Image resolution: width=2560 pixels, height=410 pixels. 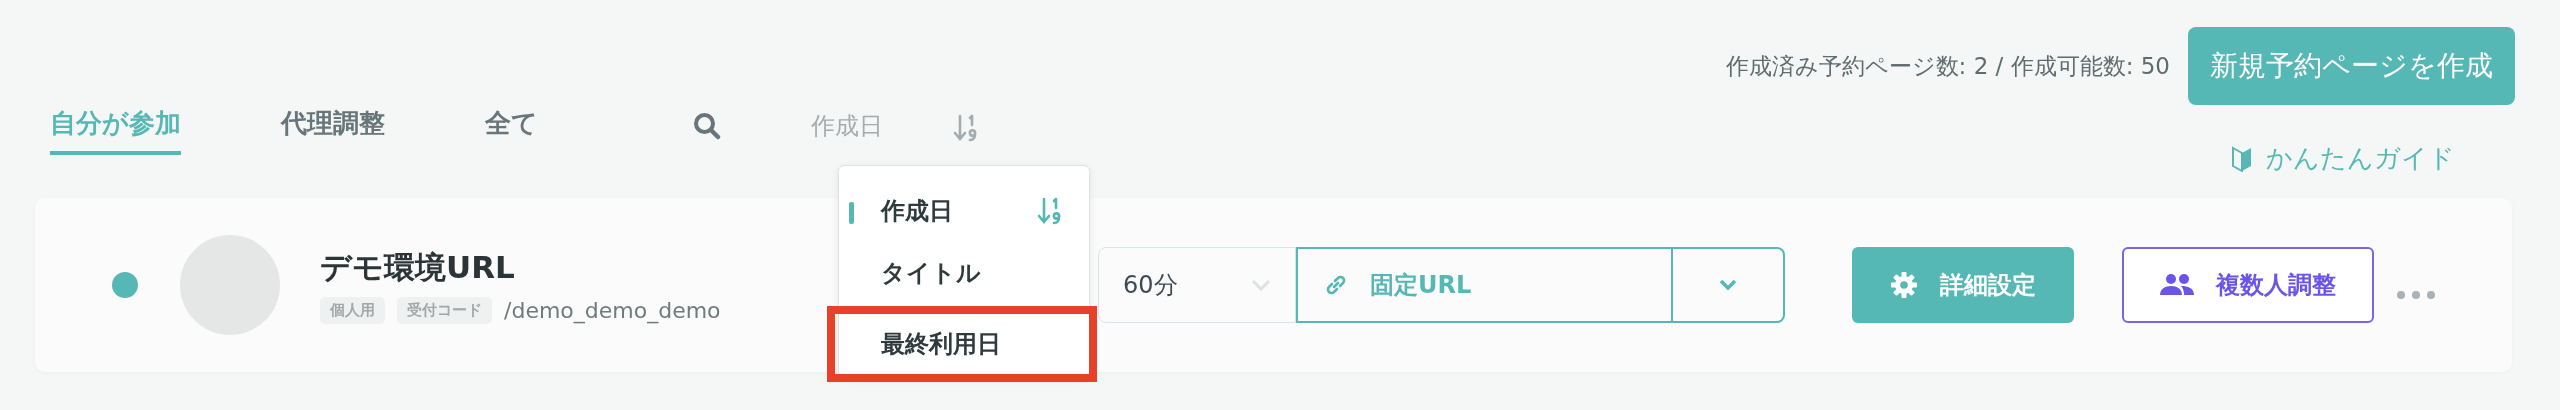 I want to click on leaf-mark-icon, so click(x=2242, y=158).